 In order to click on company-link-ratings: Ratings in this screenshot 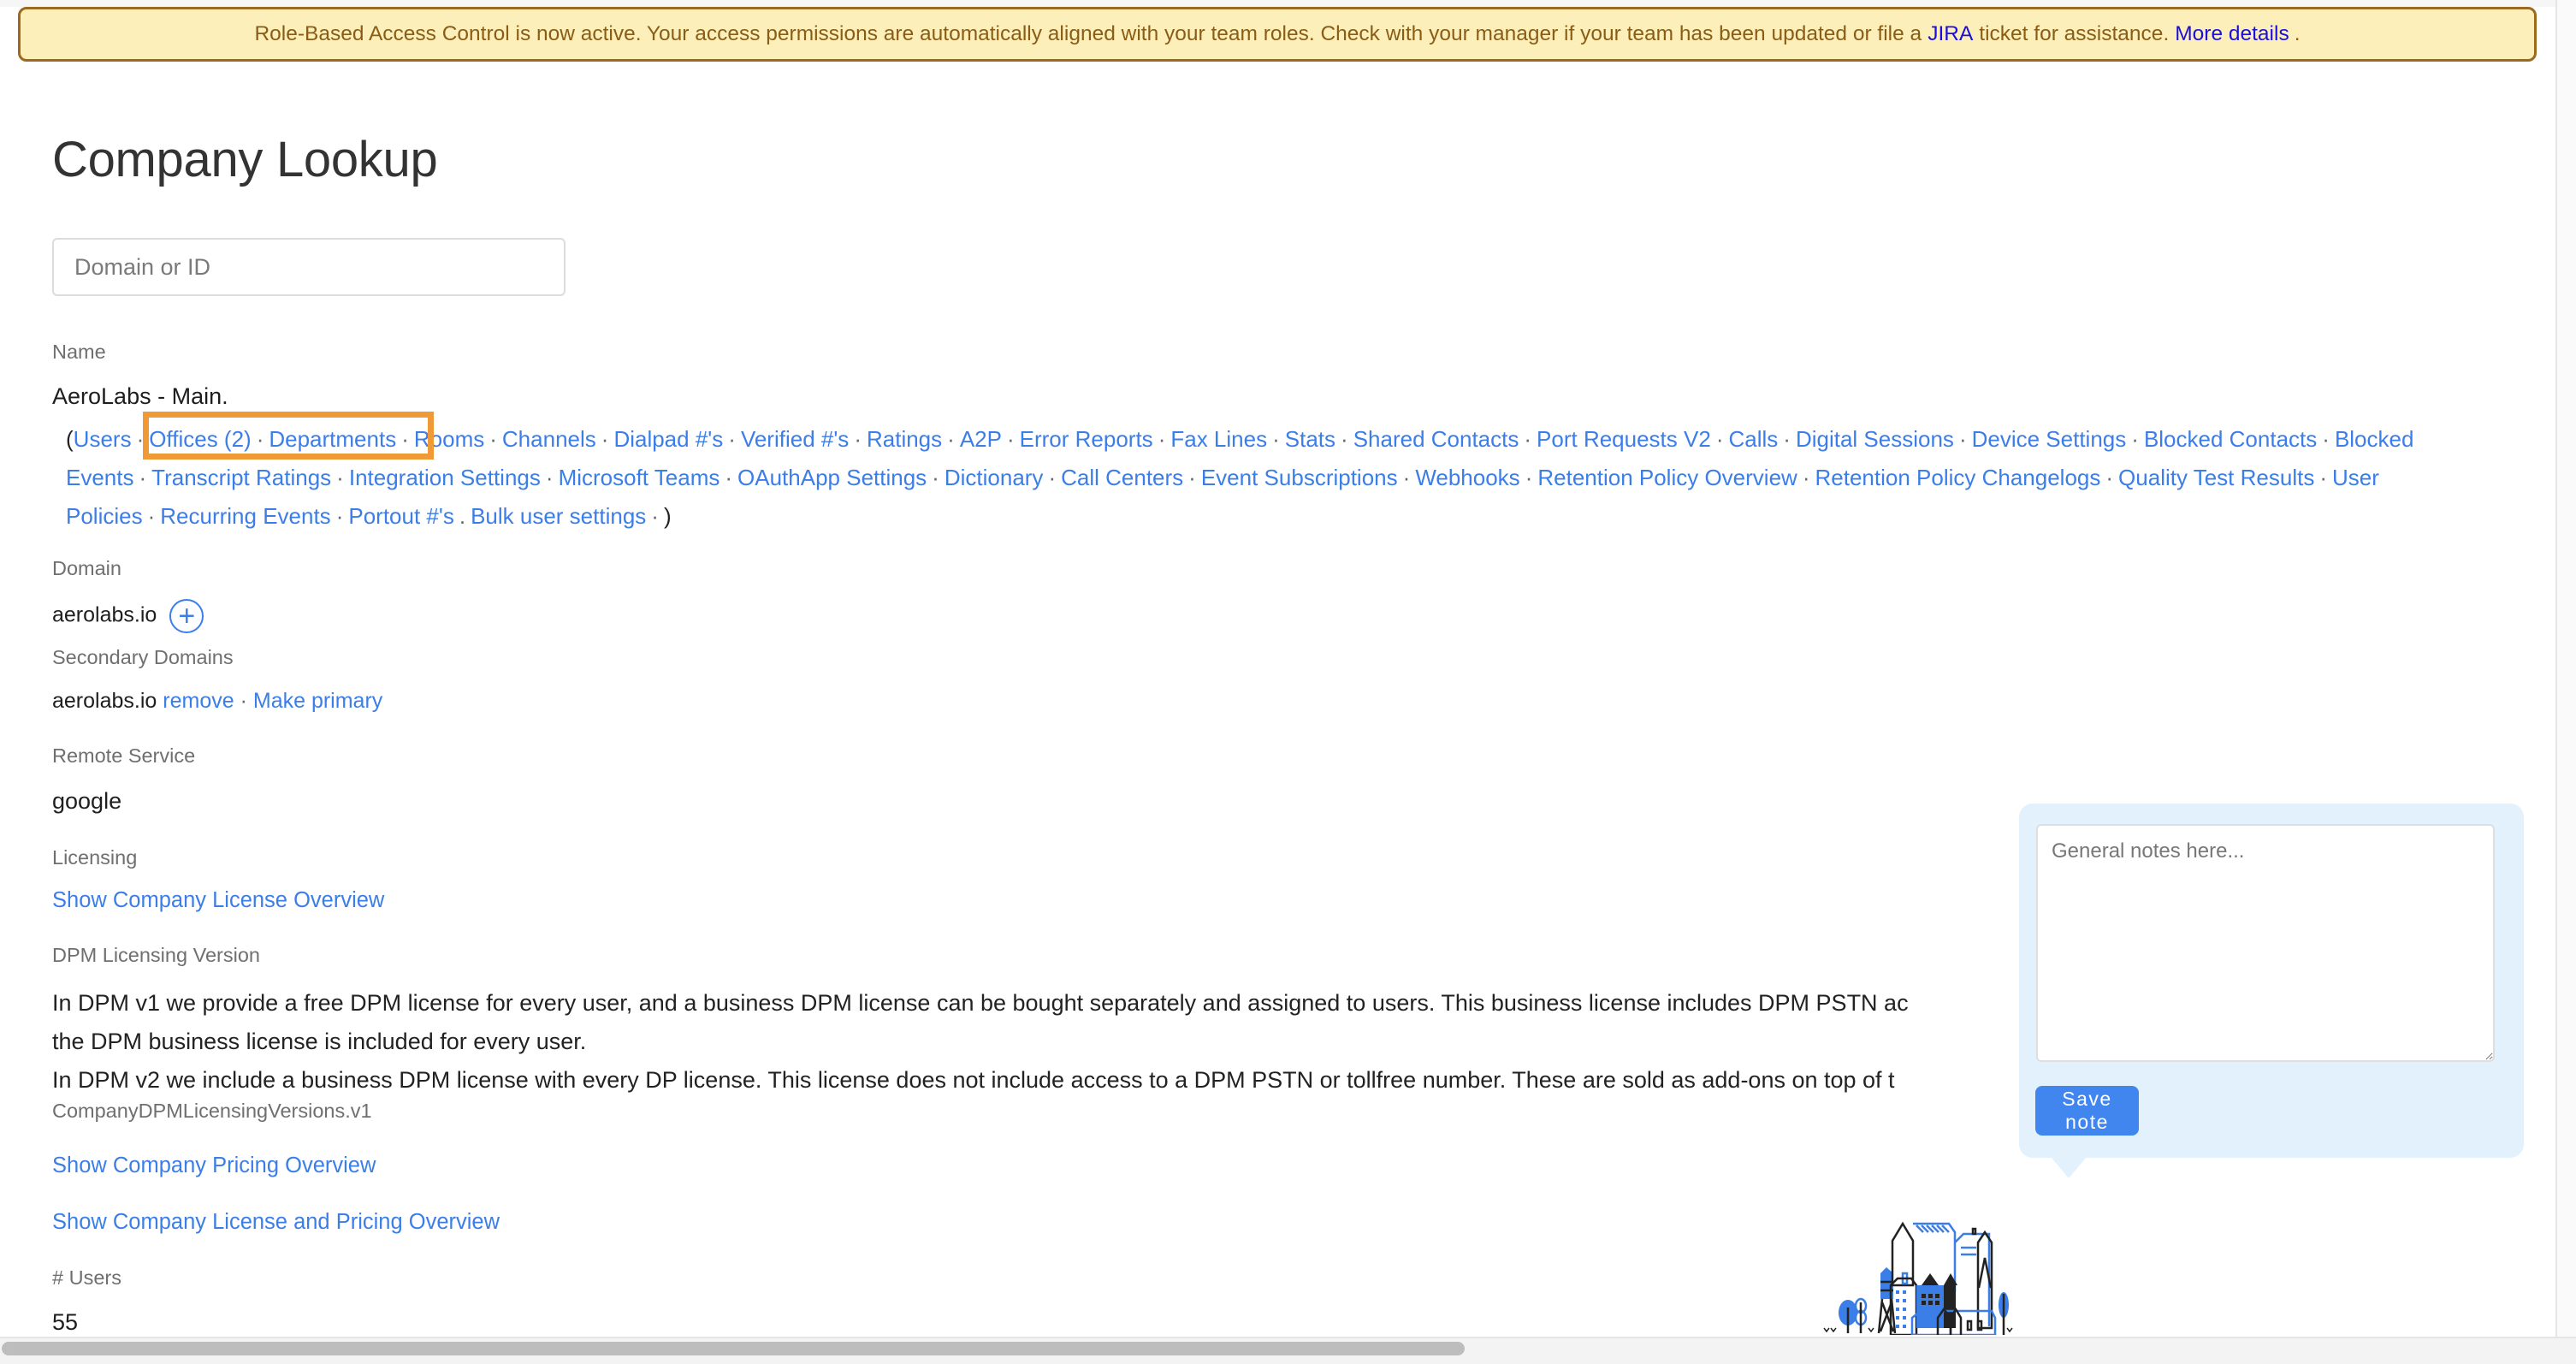, I will do `click(904, 439)`.